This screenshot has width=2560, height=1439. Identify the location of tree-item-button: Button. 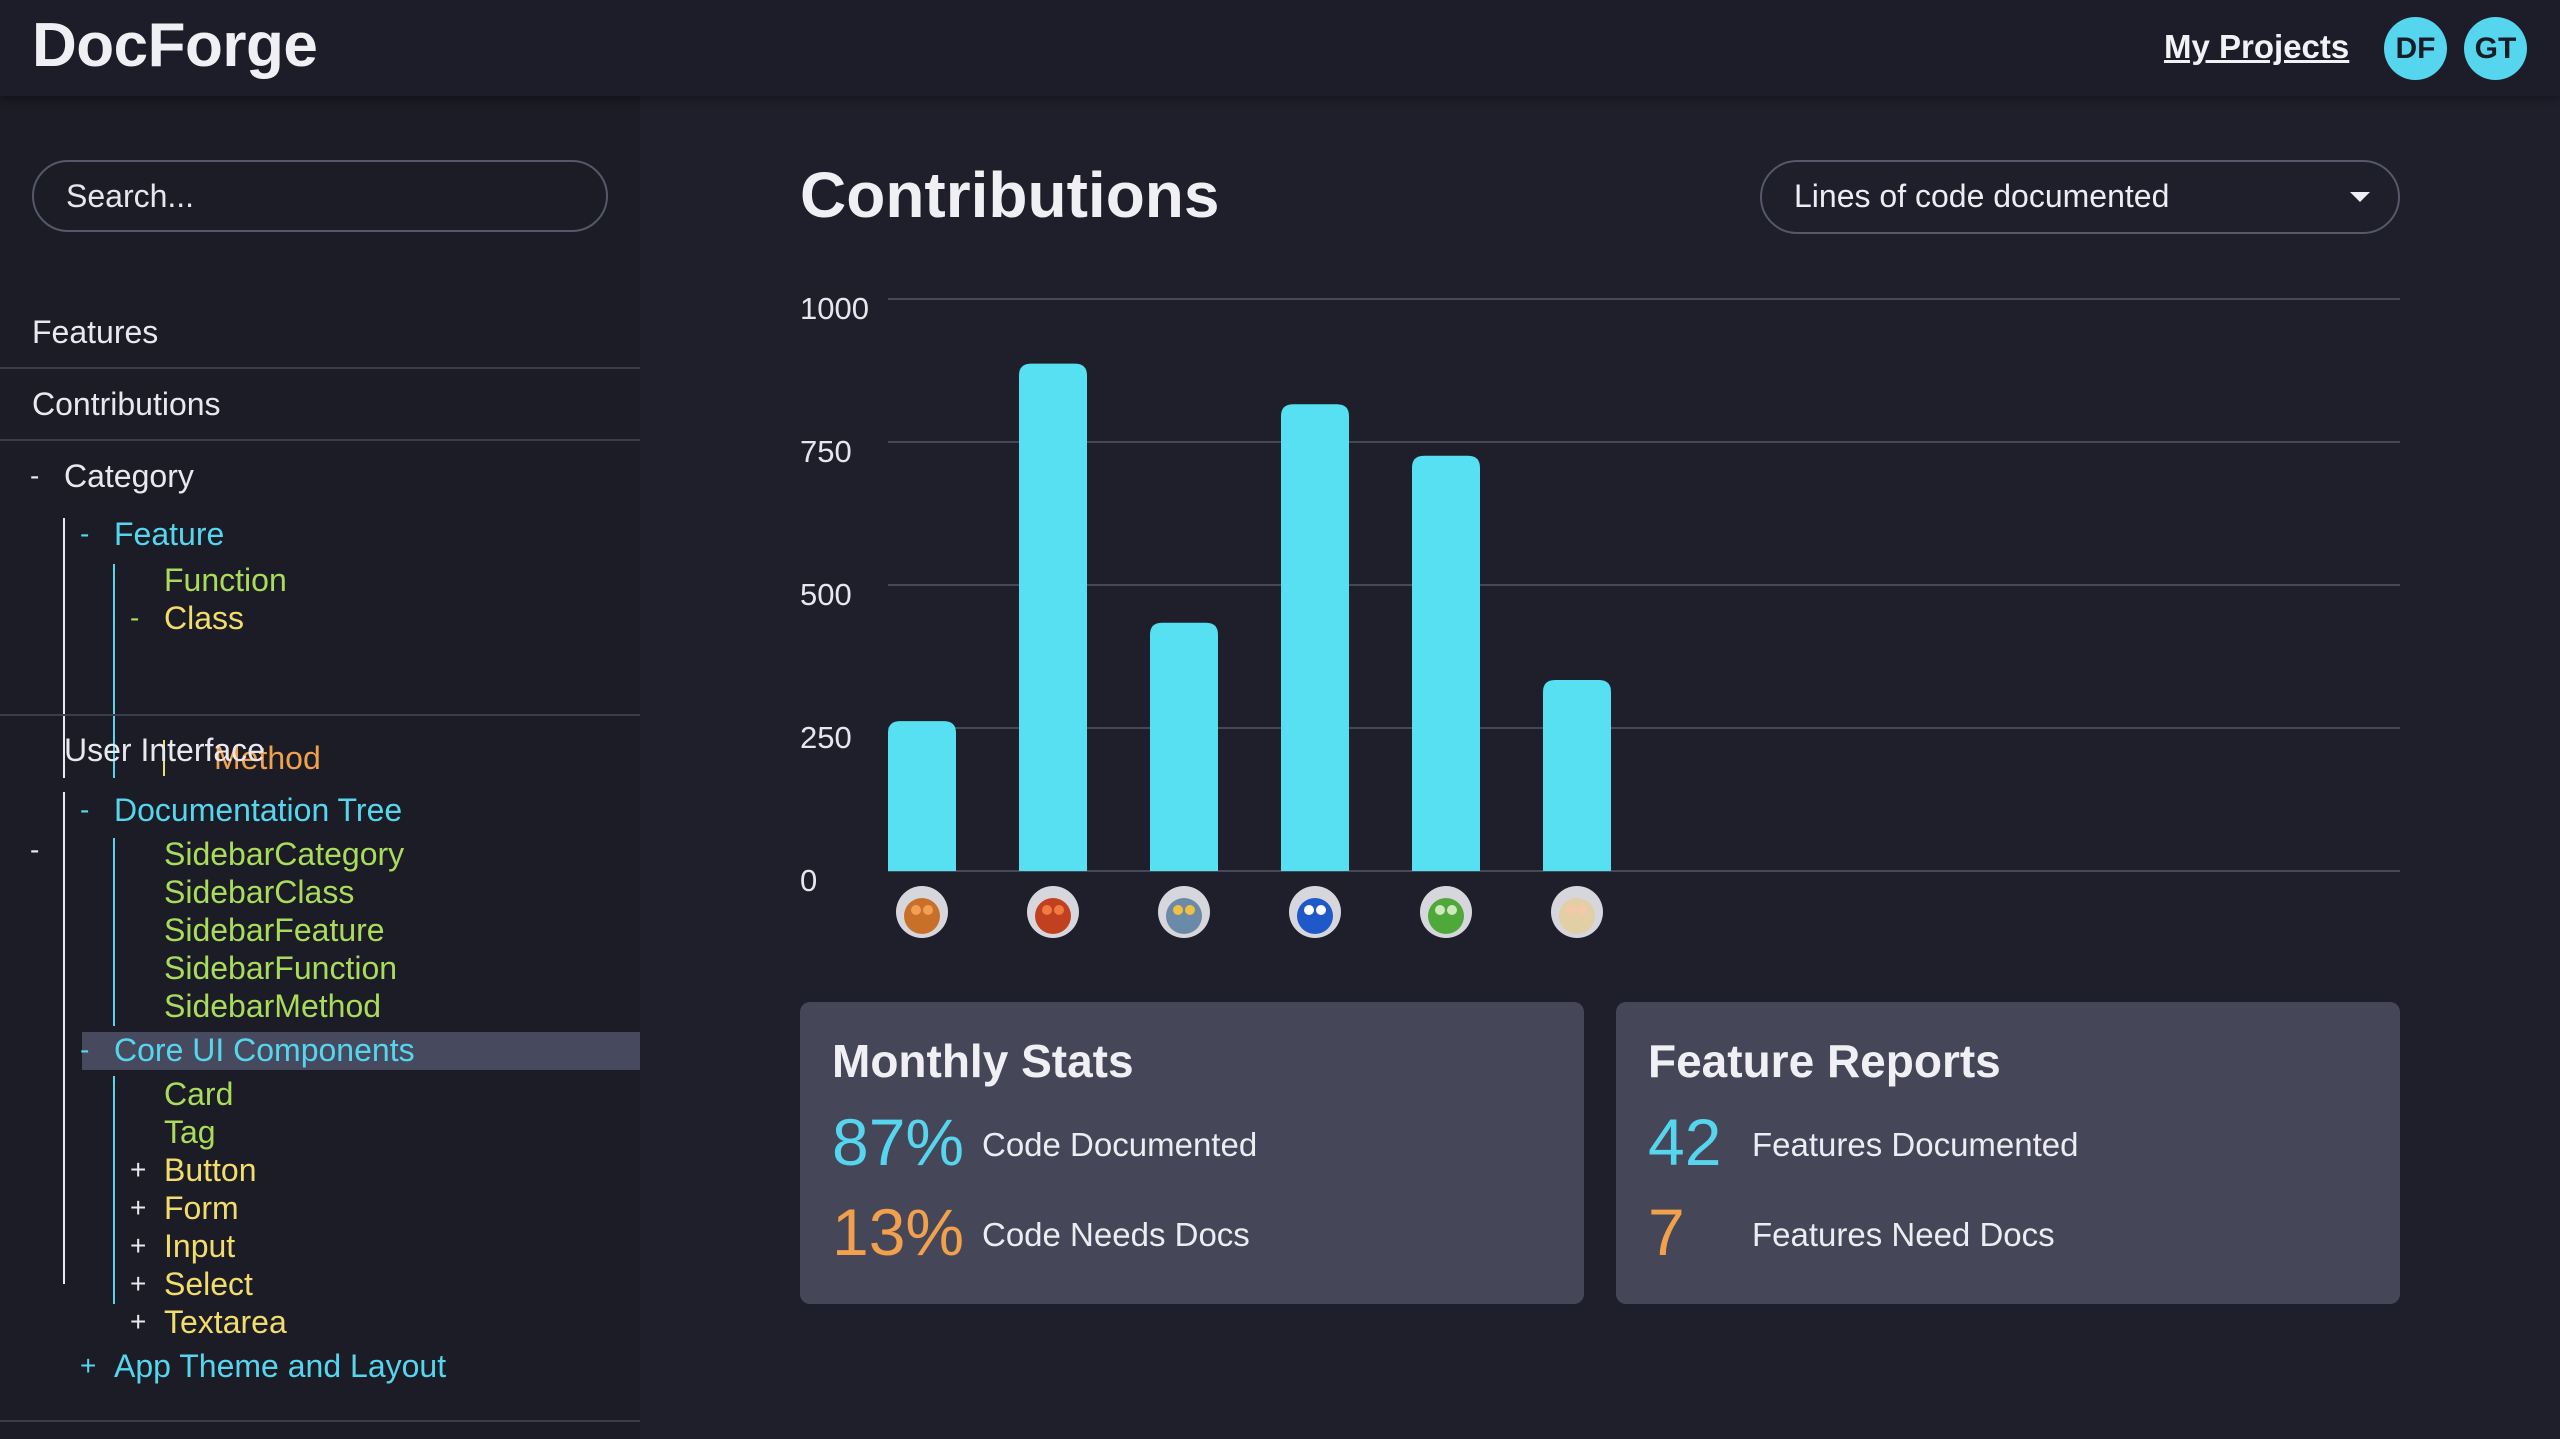
(210, 1170).